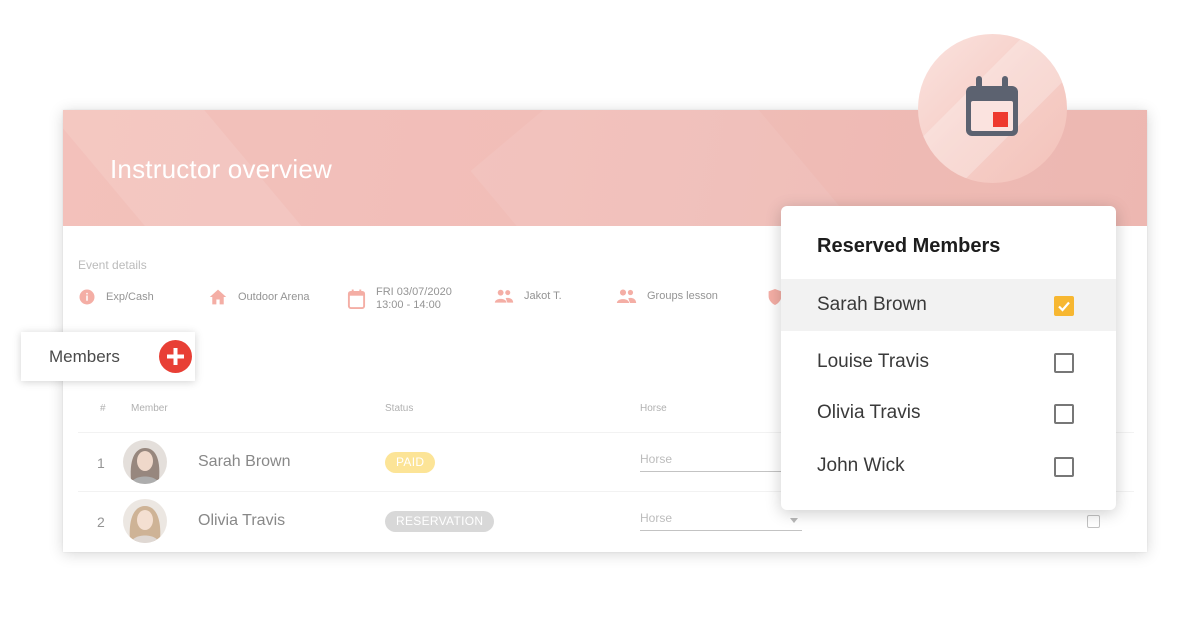  I want to click on date-time: FRI 03/07/2020 13:00 - 14:00, so click(414, 299).